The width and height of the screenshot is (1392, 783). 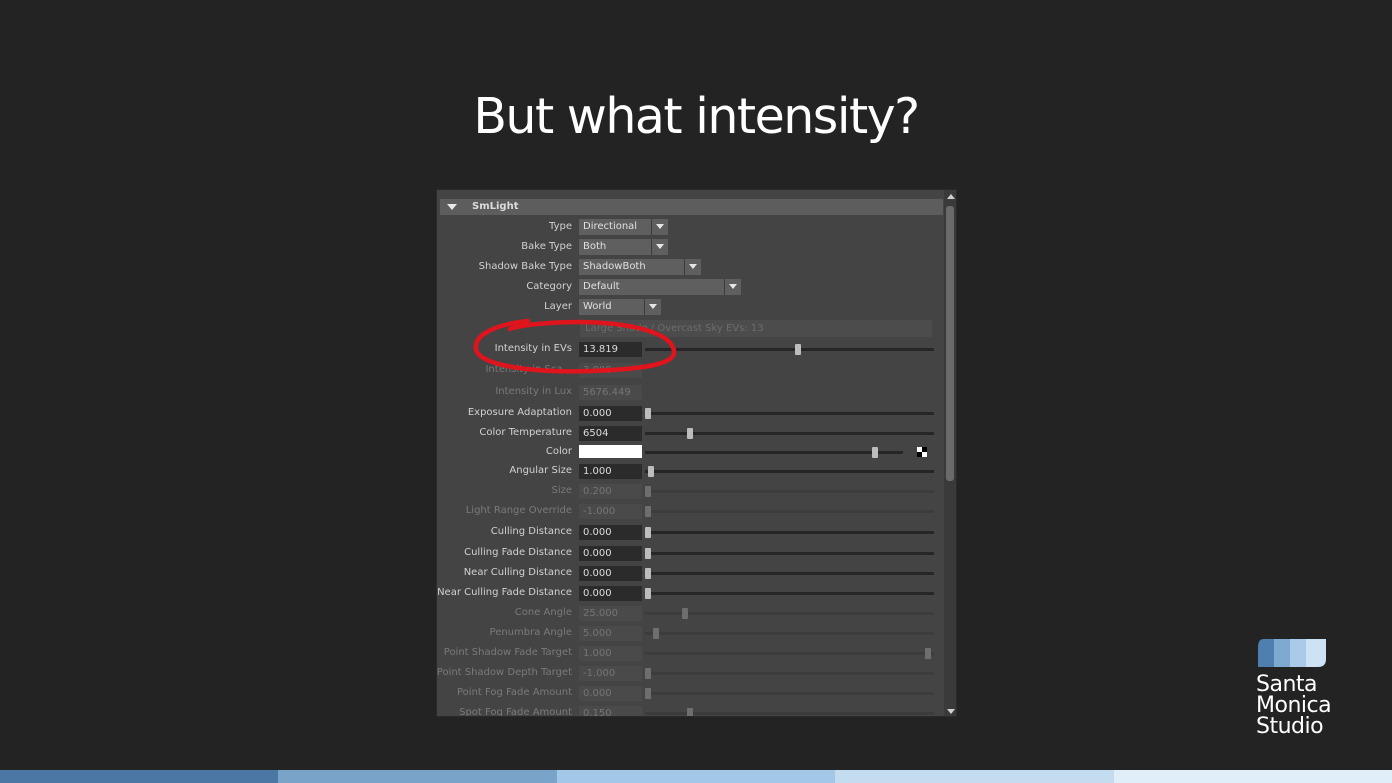 What do you see at coordinates (611, 307) in the screenshot?
I see `layer-dropdown: World` at bounding box center [611, 307].